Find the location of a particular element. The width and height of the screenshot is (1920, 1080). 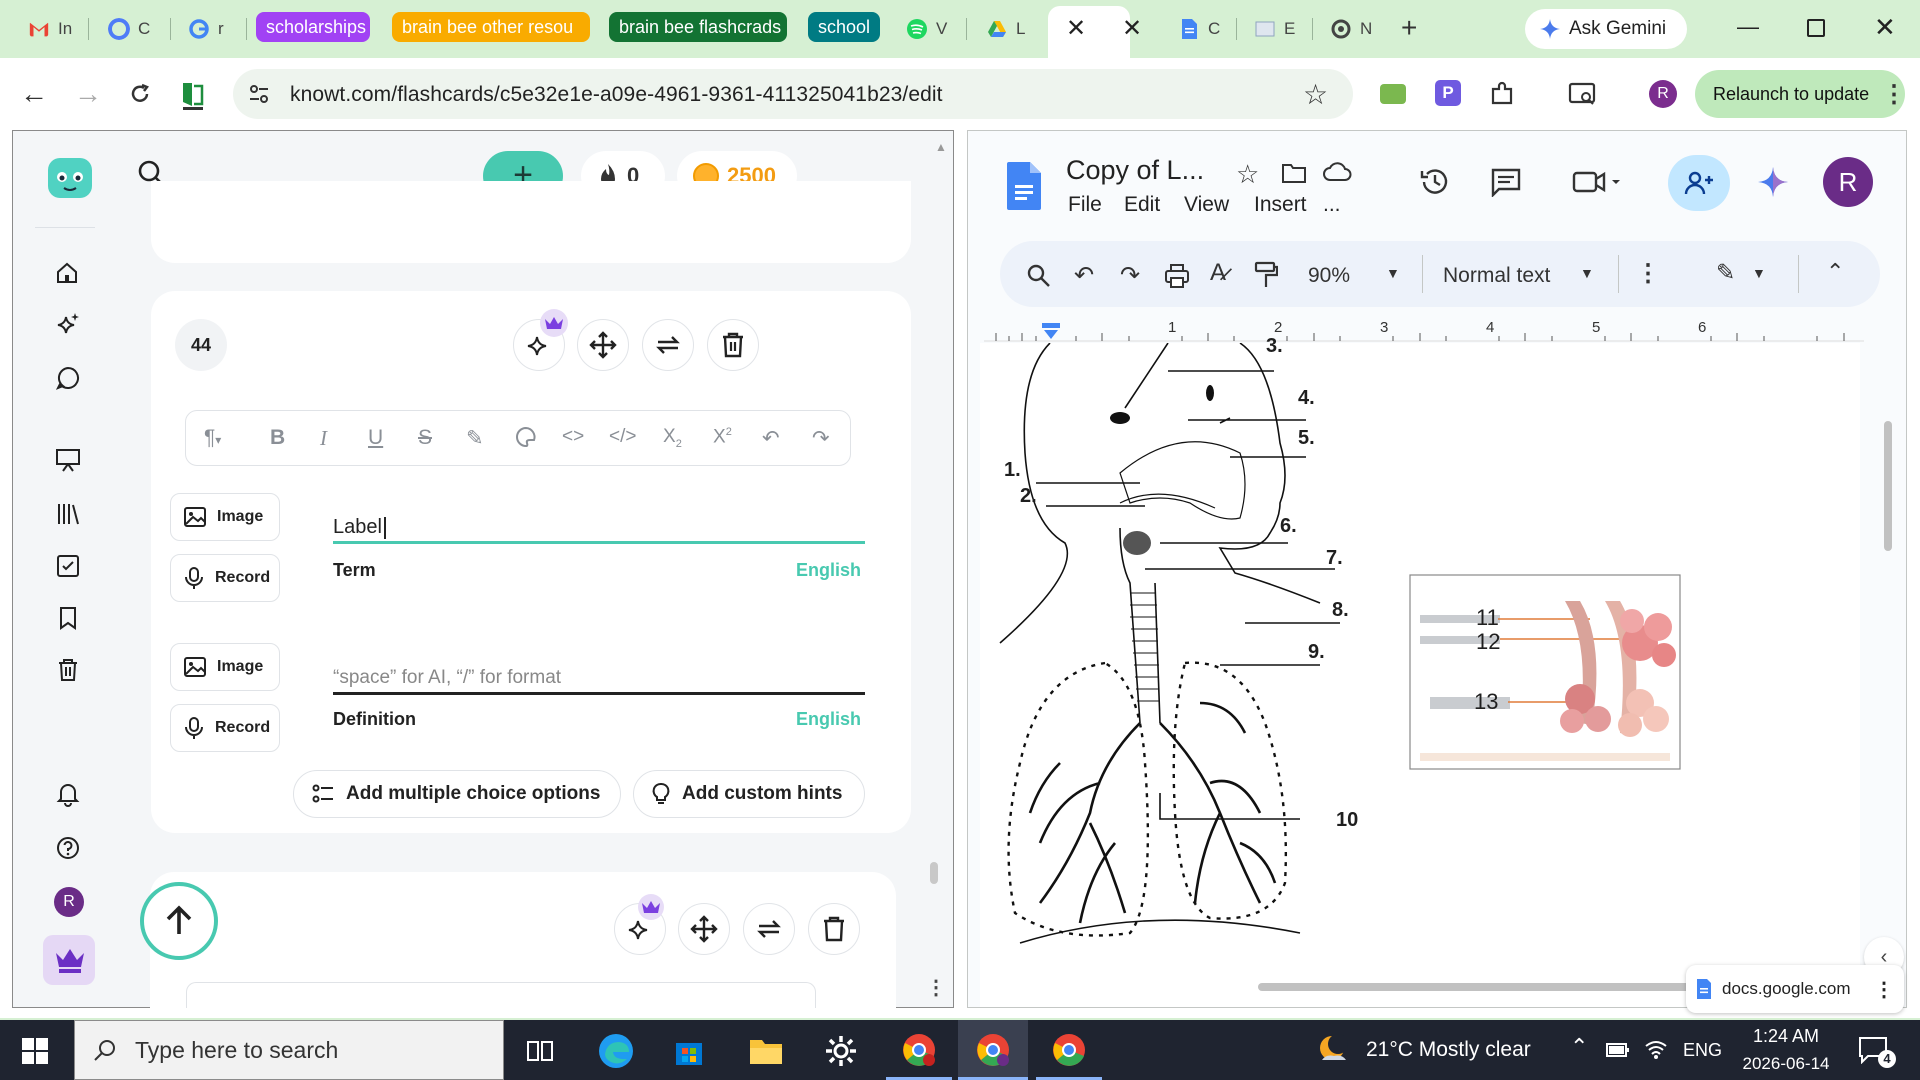

menu-edit: Edit is located at coordinates (1142, 205).